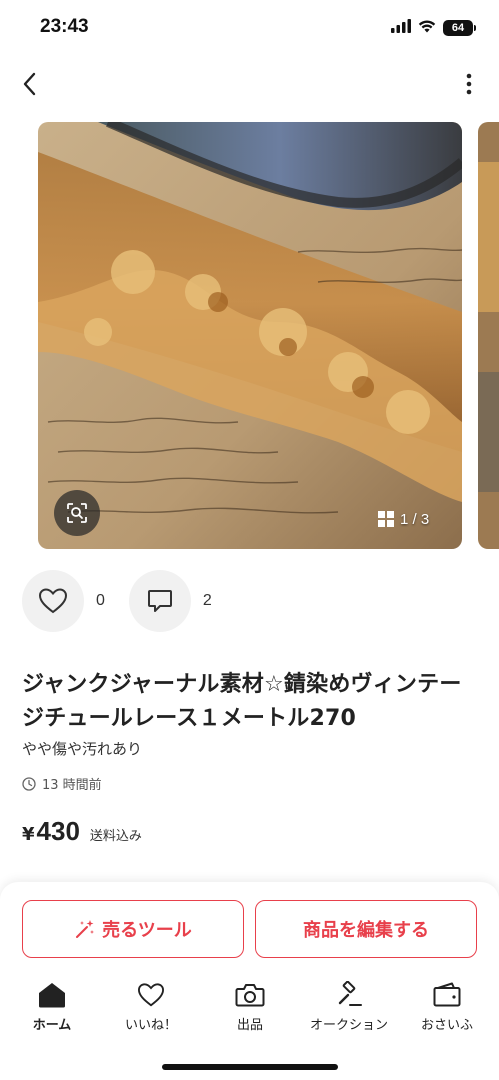 This screenshot has height=1080, width=499. I want to click on tab-home: ホーム, so click(52, 1010).